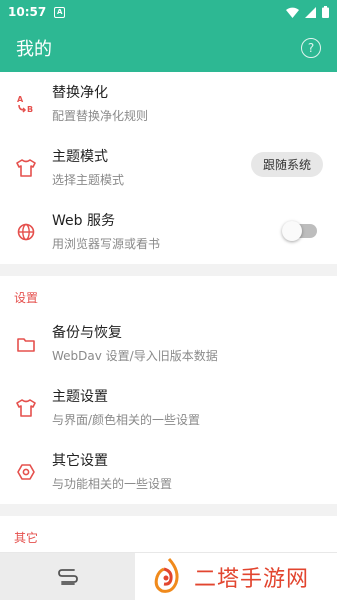  What do you see at coordinates (311, 48) in the screenshot?
I see `help-icon: ?` at bounding box center [311, 48].